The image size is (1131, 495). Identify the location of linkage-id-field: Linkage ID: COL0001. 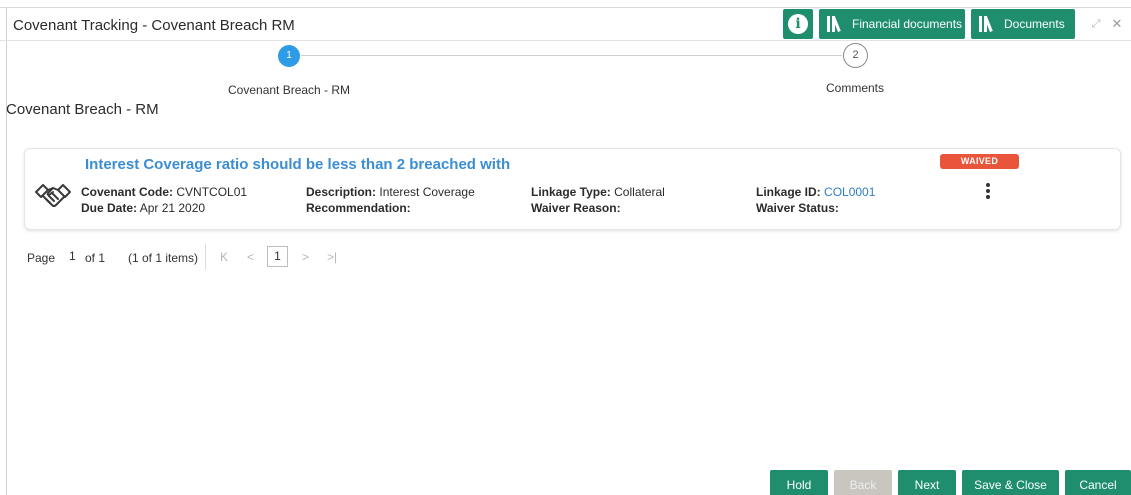
(816, 192).